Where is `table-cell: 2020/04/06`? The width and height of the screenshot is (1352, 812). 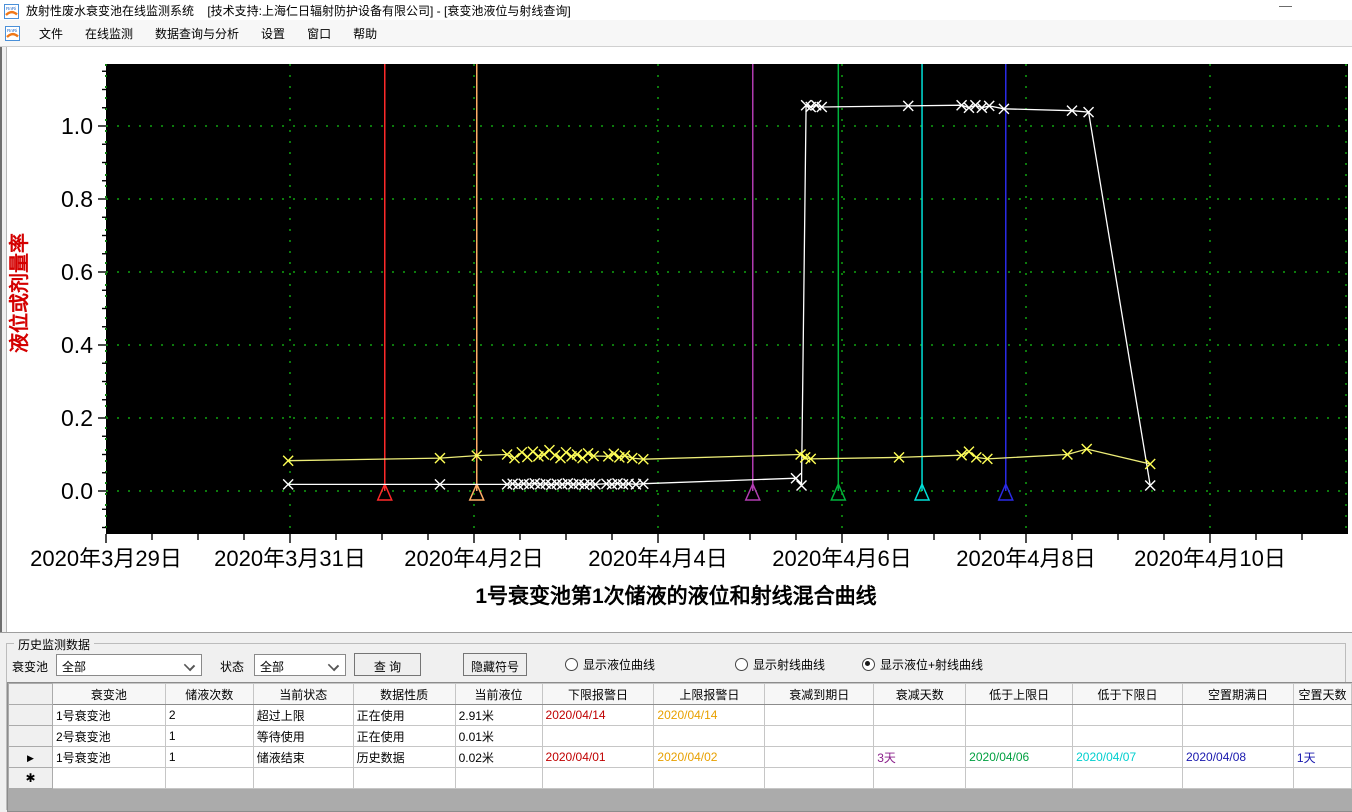
table-cell: 2020/04/06 is located at coordinates (1019, 757).